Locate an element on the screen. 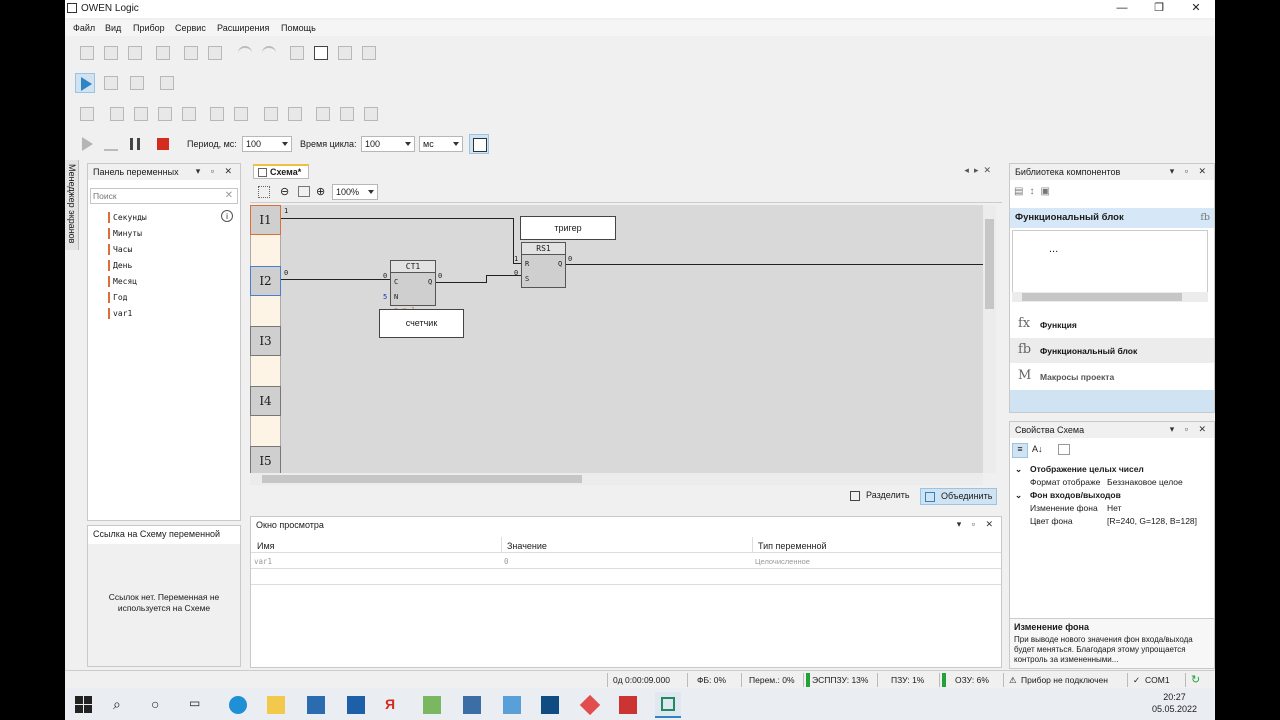  copy-icon is located at coordinates (191, 53).